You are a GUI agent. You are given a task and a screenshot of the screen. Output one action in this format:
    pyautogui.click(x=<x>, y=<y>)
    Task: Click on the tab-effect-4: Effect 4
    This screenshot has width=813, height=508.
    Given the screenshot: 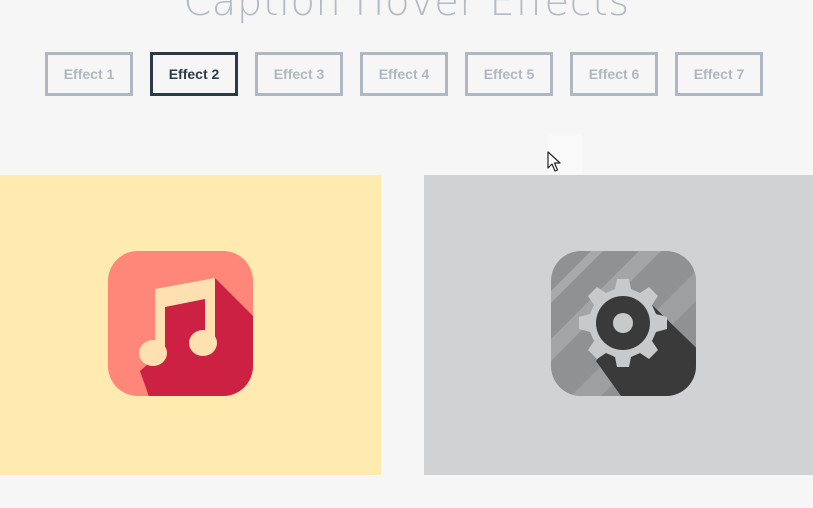 What is the action you would take?
    pyautogui.click(x=404, y=74)
    